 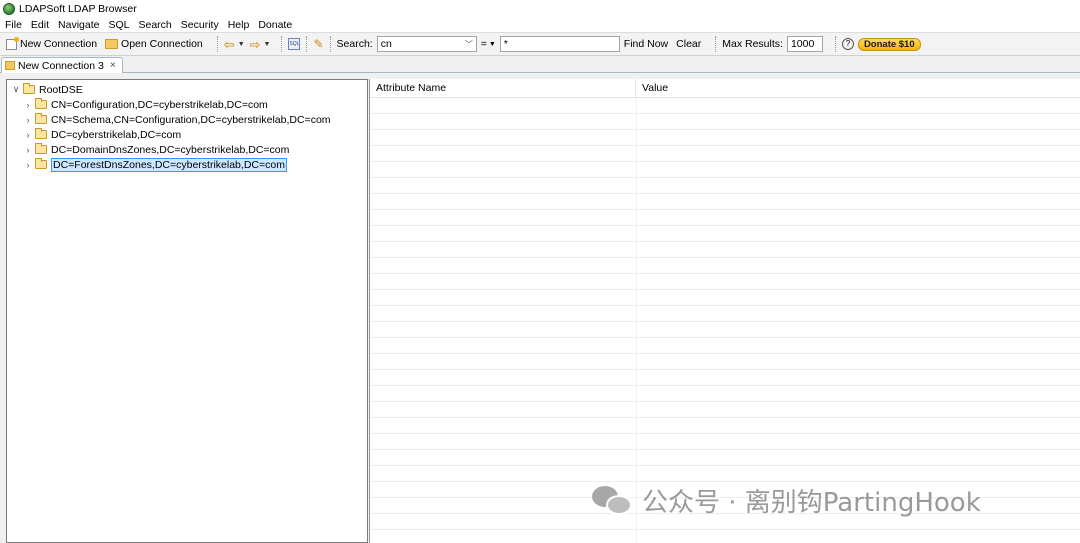 What do you see at coordinates (12, 43) in the screenshot?
I see `new-connection-icon` at bounding box center [12, 43].